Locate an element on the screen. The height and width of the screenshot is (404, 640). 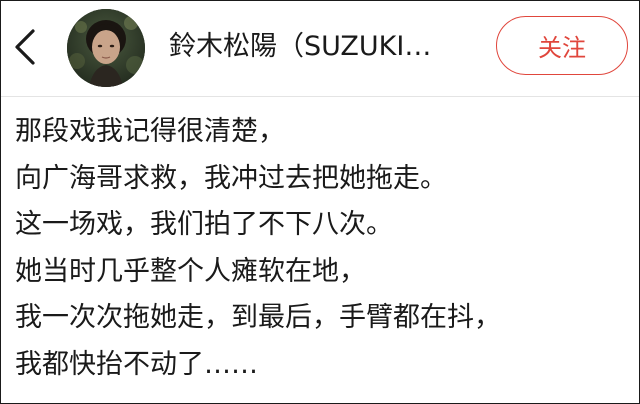
header-divider is located at coordinates (320, 96).